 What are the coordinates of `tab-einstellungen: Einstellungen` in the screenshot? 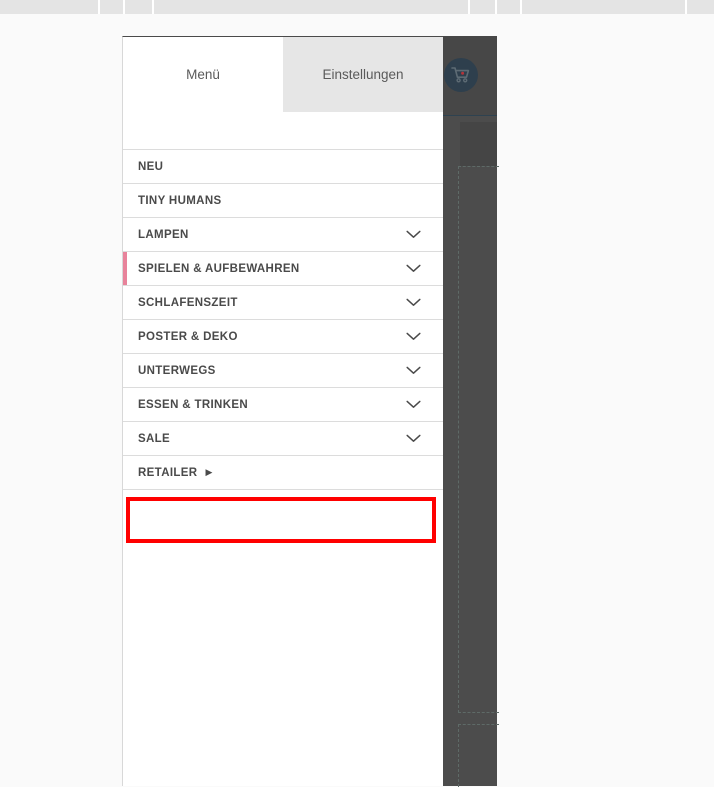 It's located at (363, 74).